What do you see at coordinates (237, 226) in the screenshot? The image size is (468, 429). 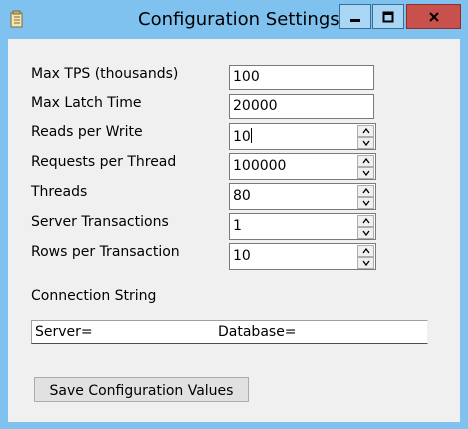 I see `server-transactions-value: 1` at bounding box center [237, 226].